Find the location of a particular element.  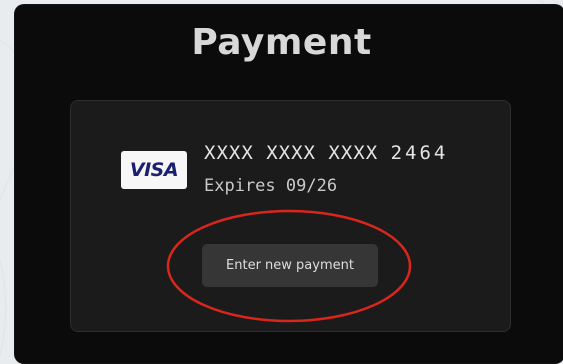

visa-logo-icon: VISA is located at coordinates (154, 170).